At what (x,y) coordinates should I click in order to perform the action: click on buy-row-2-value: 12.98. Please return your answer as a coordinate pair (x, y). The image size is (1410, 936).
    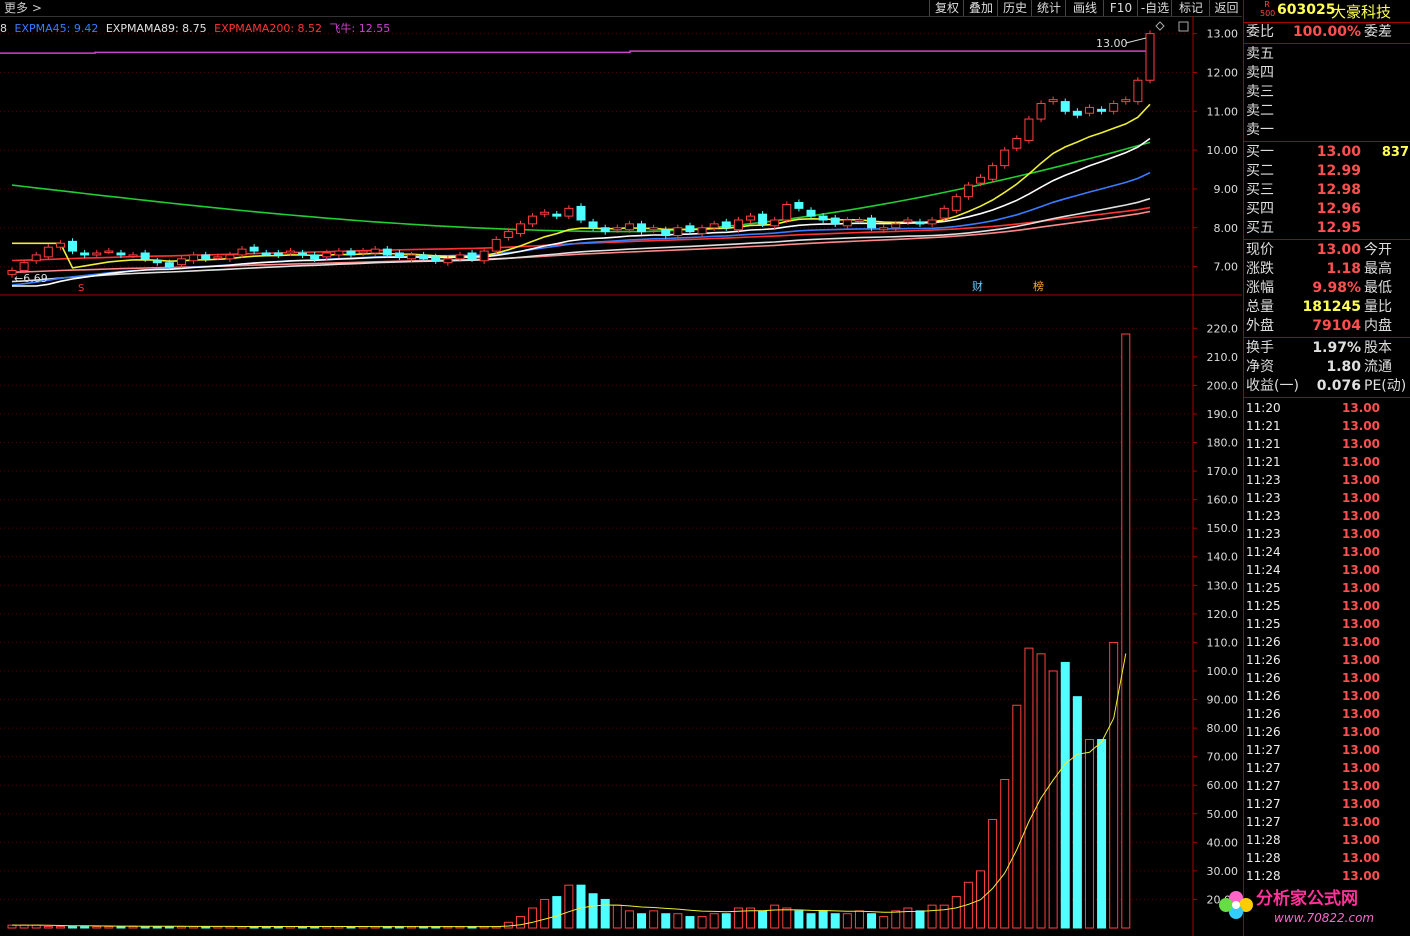
    Looking at the image, I should click on (1338, 190).